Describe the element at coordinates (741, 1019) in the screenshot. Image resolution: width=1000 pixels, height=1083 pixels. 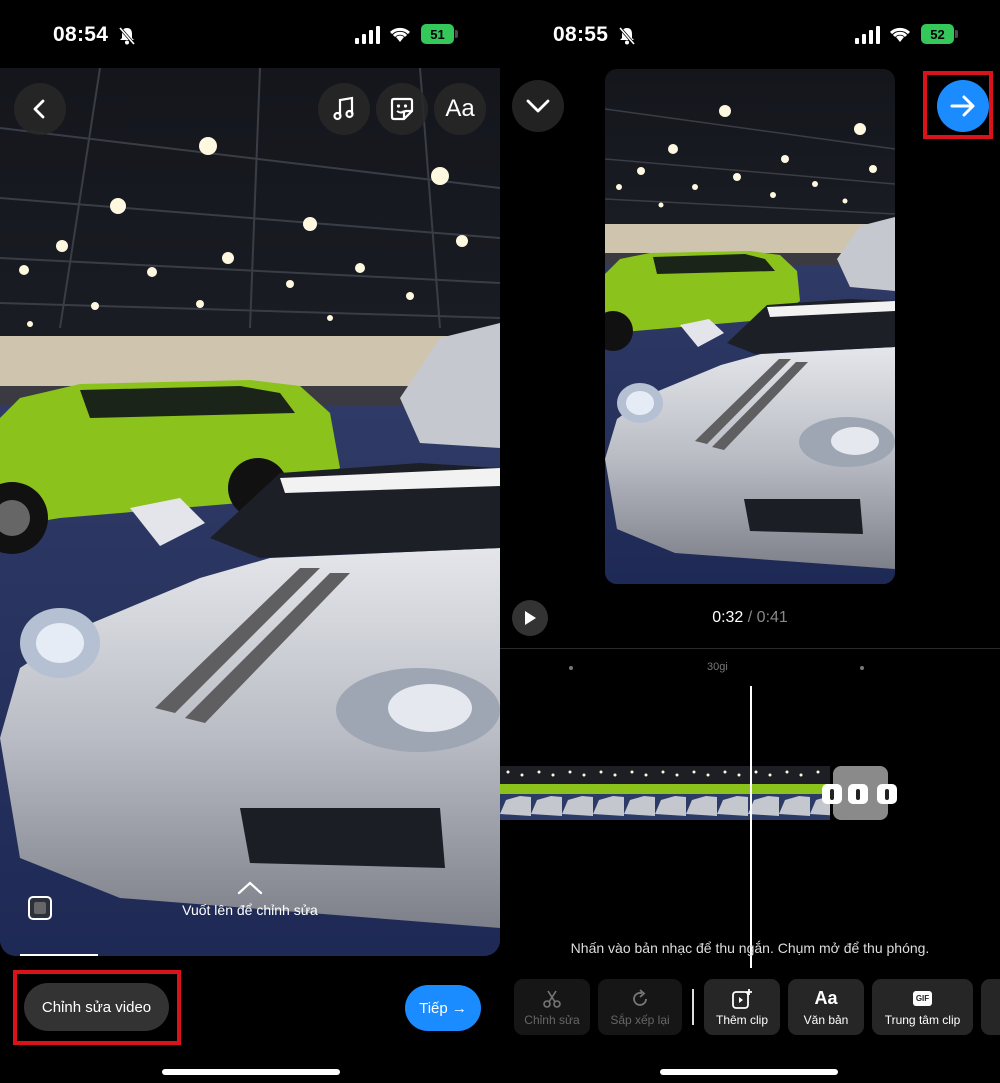
I see `tool-label: Thêm clip` at that location.